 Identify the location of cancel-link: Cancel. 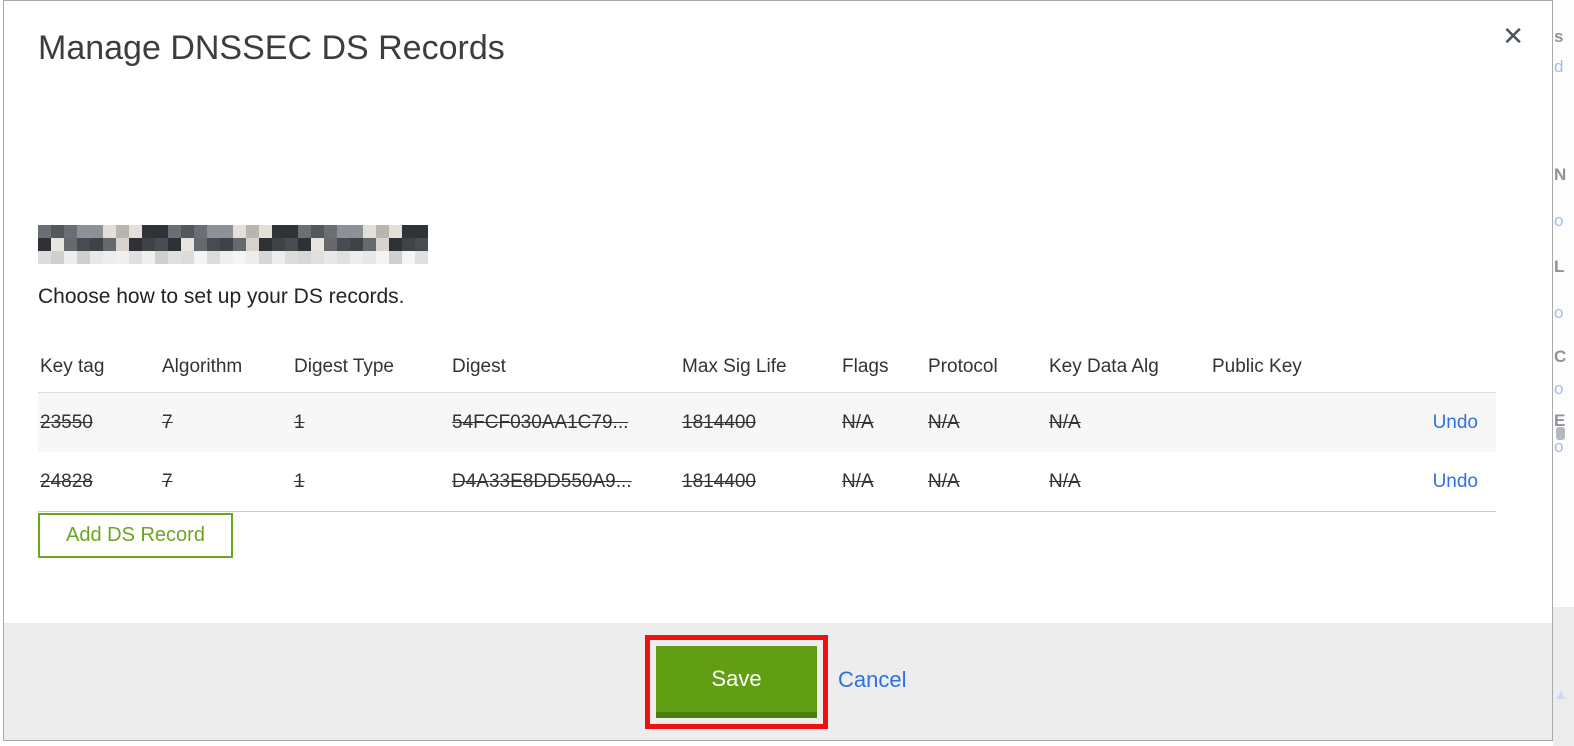
(872, 680).